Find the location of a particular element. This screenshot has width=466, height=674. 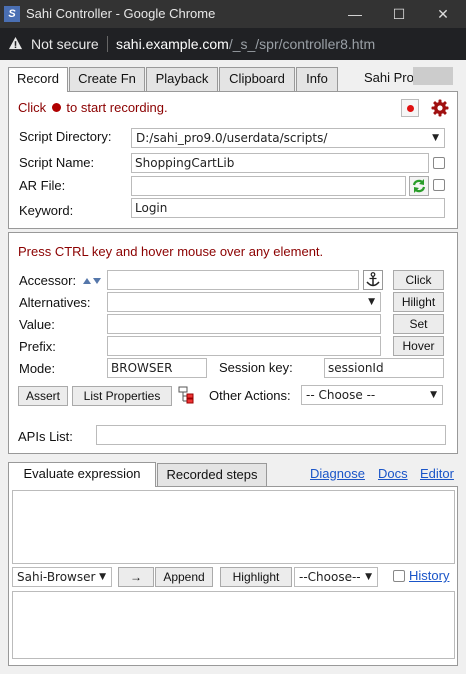

minimize-icon: — is located at coordinates (355, 14).